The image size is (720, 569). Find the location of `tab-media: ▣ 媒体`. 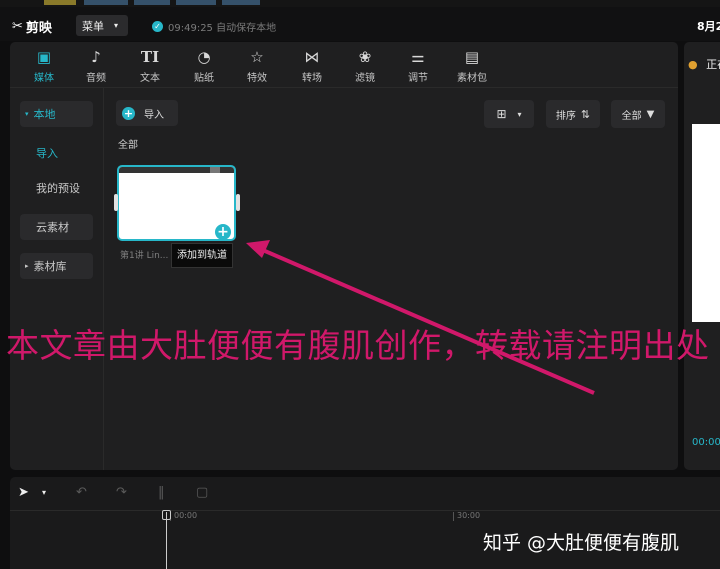

tab-media: ▣ 媒体 is located at coordinates (44, 65).